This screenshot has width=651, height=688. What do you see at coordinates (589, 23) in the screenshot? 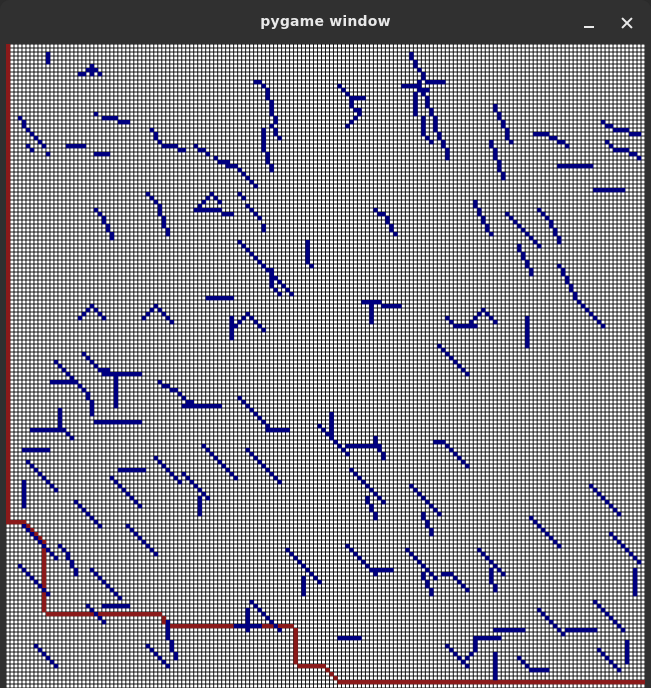
I see `minimize-button` at bounding box center [589, 23].